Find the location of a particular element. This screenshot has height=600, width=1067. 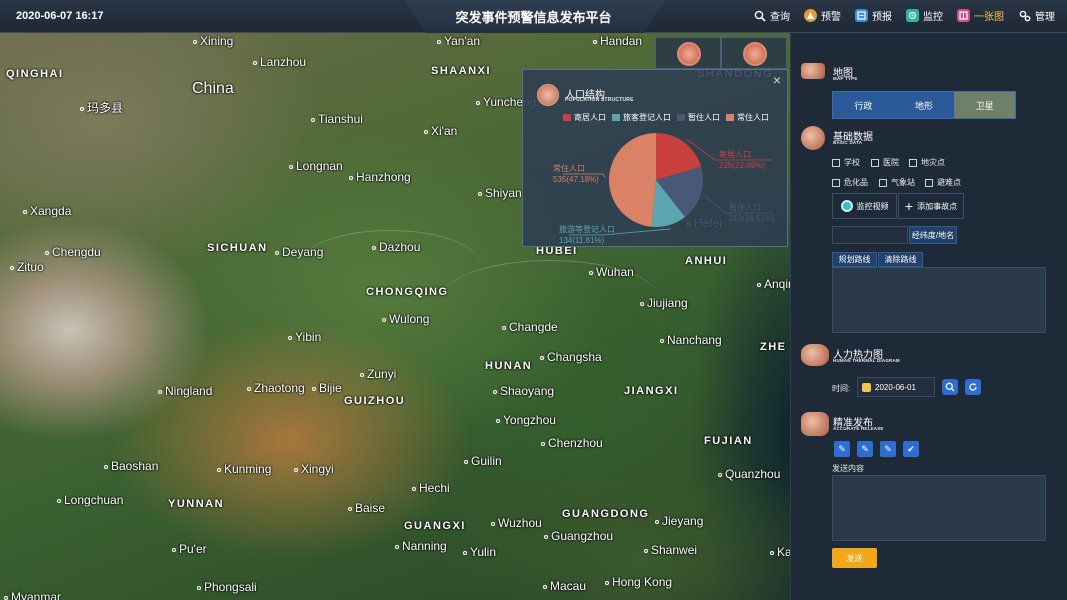

route-result-area is located at coordinates (939, 300).